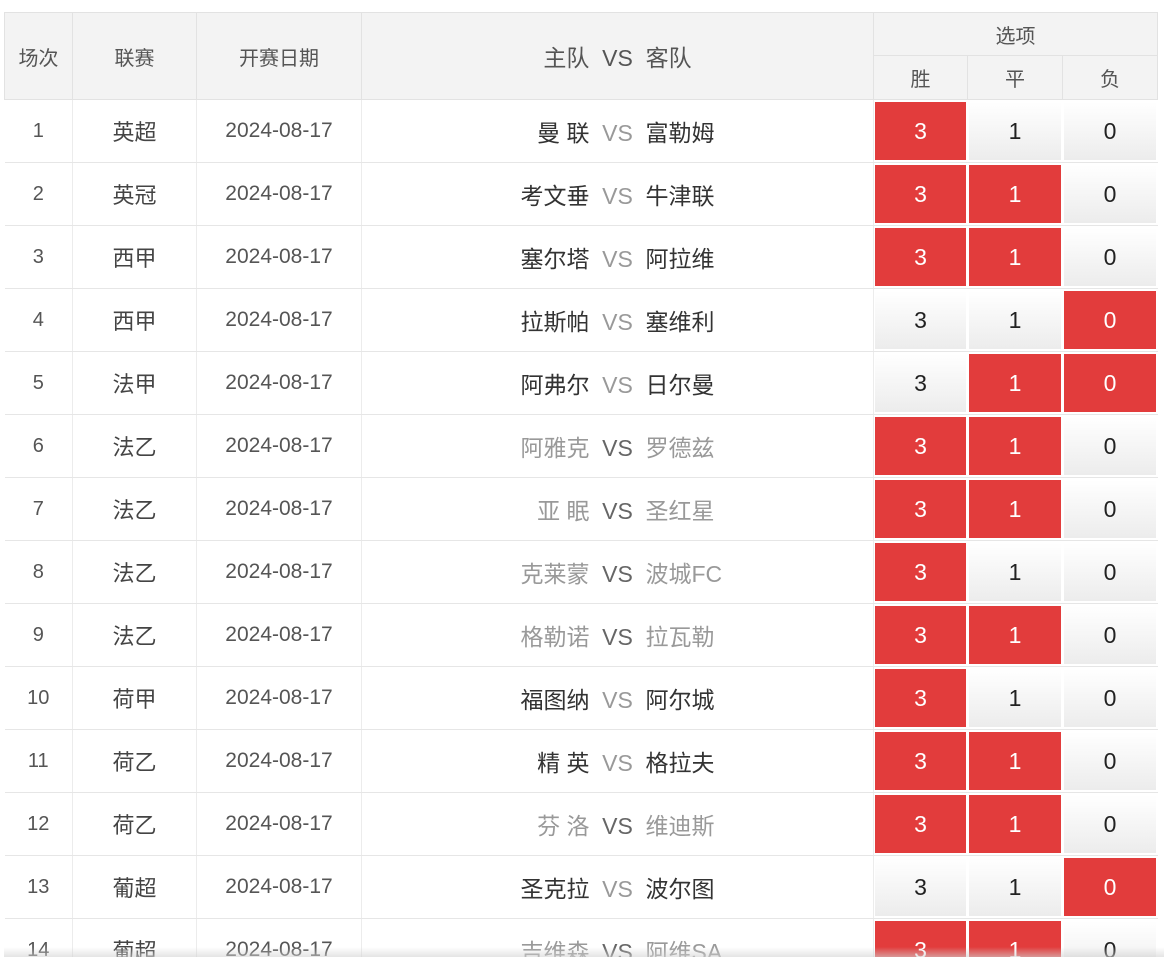  Describe the element at coordinates (38, 320) in the screenshot. I see `round-number: 4` at that location.